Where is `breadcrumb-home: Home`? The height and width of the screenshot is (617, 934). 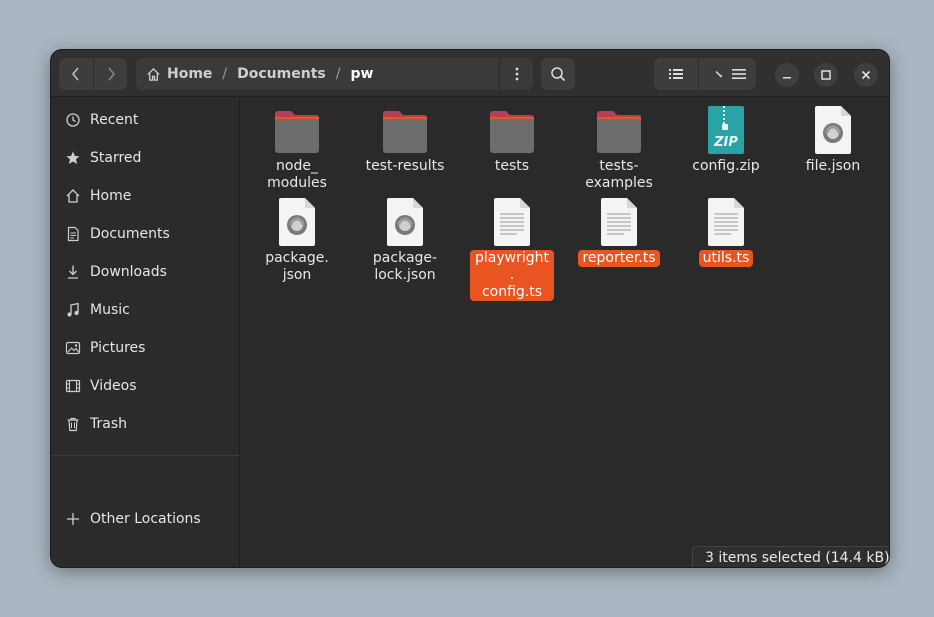
breadcrumb-home: Home is located at coordinates (179, 74).